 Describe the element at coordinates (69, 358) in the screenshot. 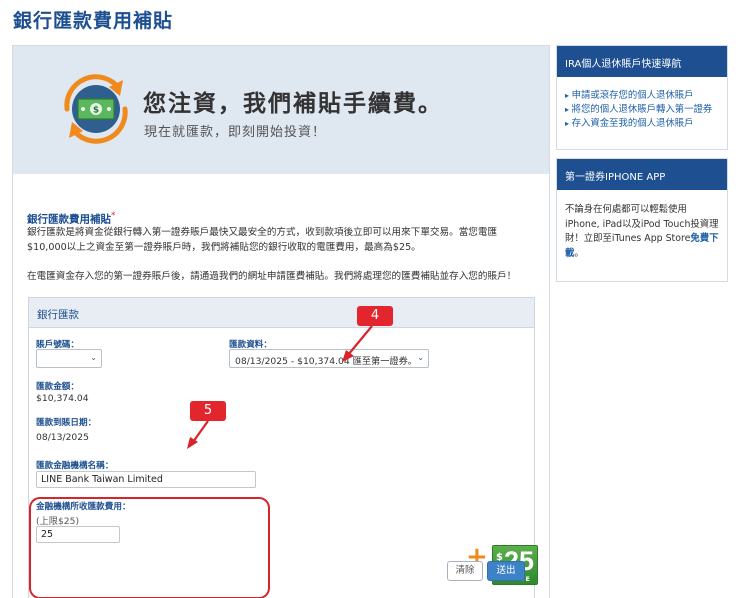

I see `account-number-select: ⌄` at that location.